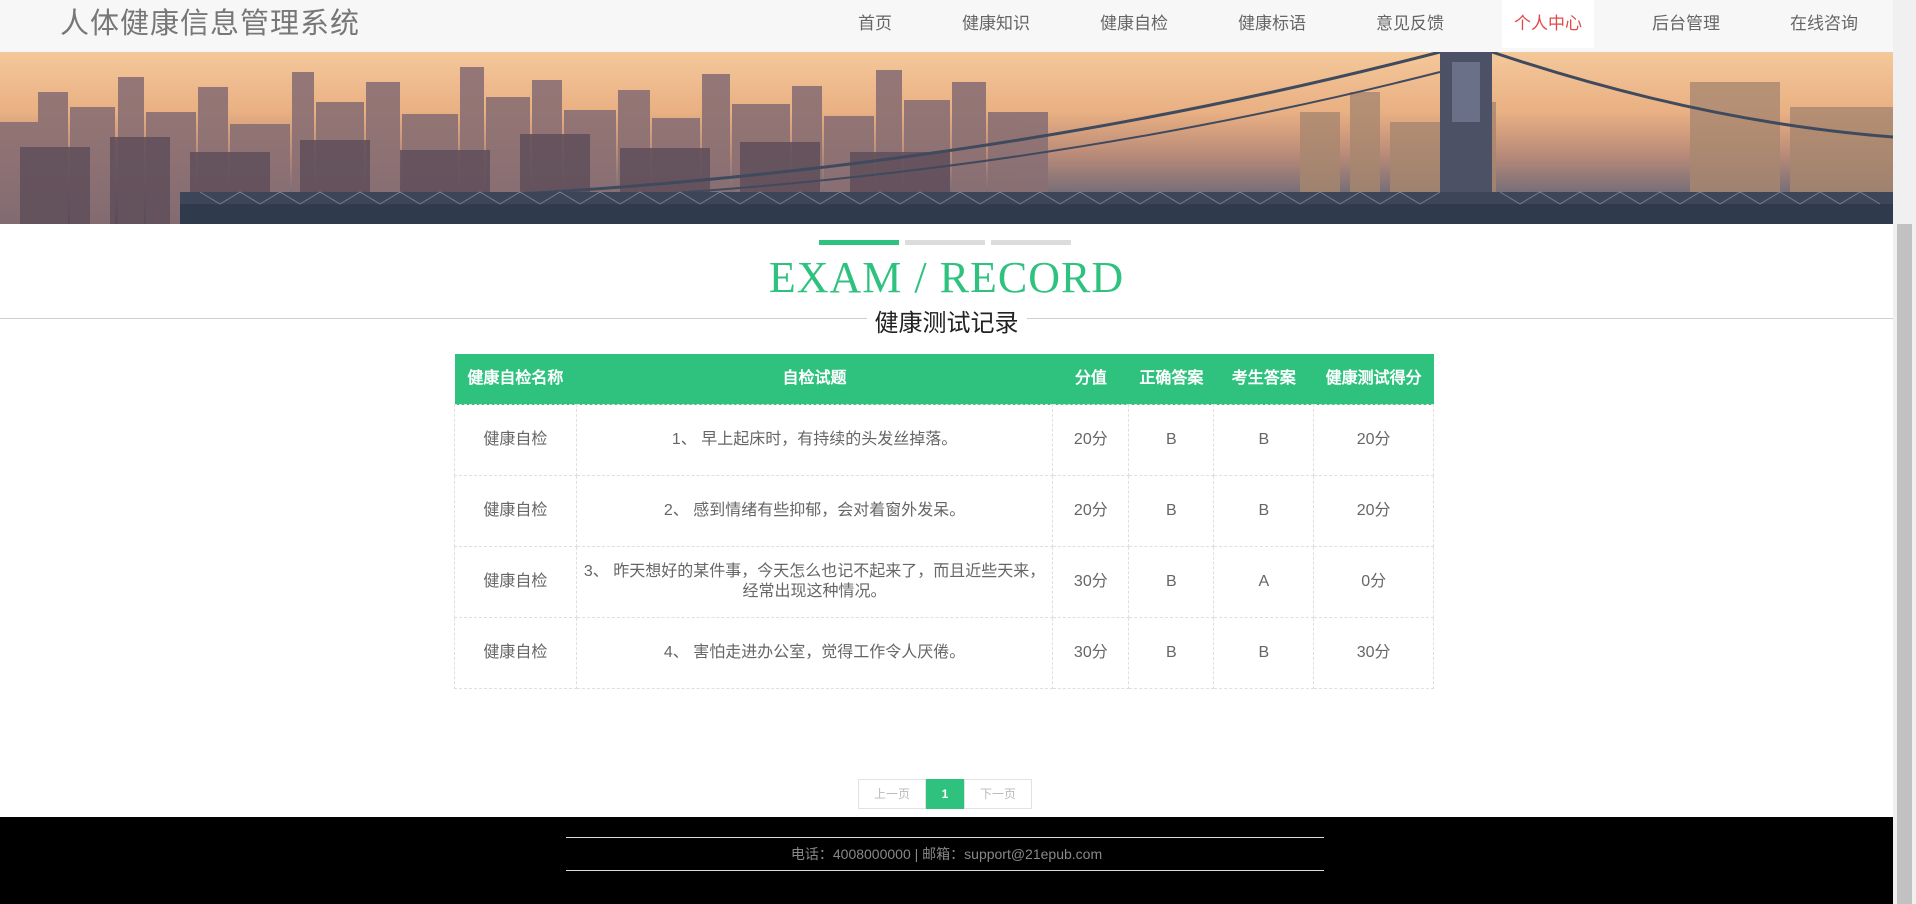 The height and width of the screenshot is (904, 1916). Describe the element at coordinates (1410, 24) in the screenshot. I see `nav-item-feedback: 意见反馈` at that location.